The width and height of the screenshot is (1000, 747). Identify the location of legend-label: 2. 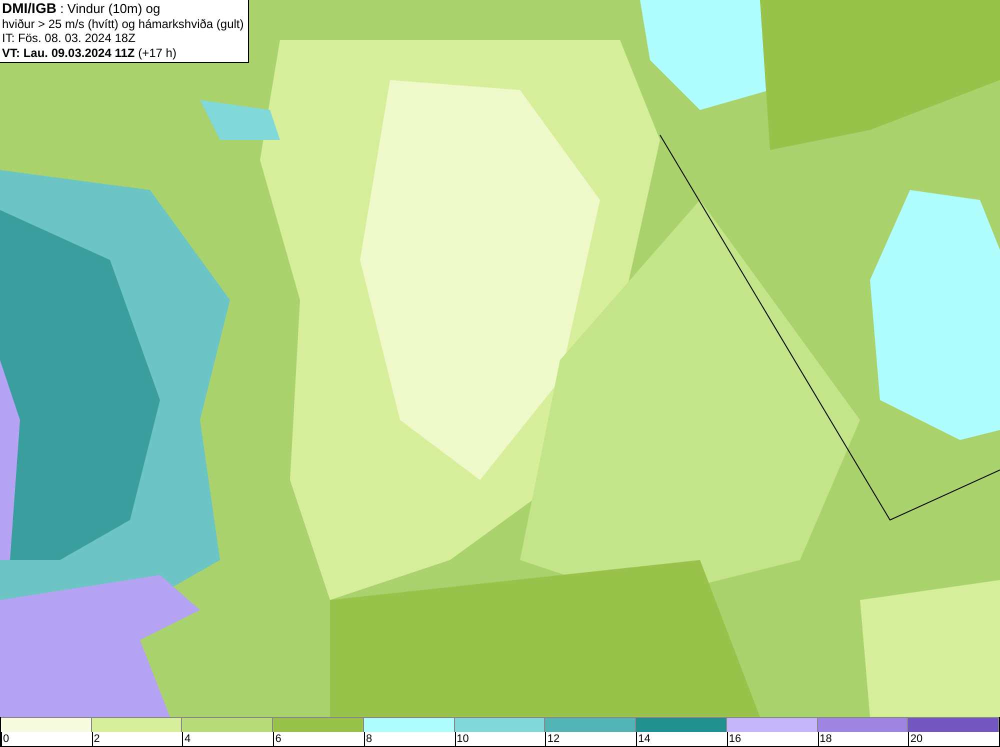
(96, 739).